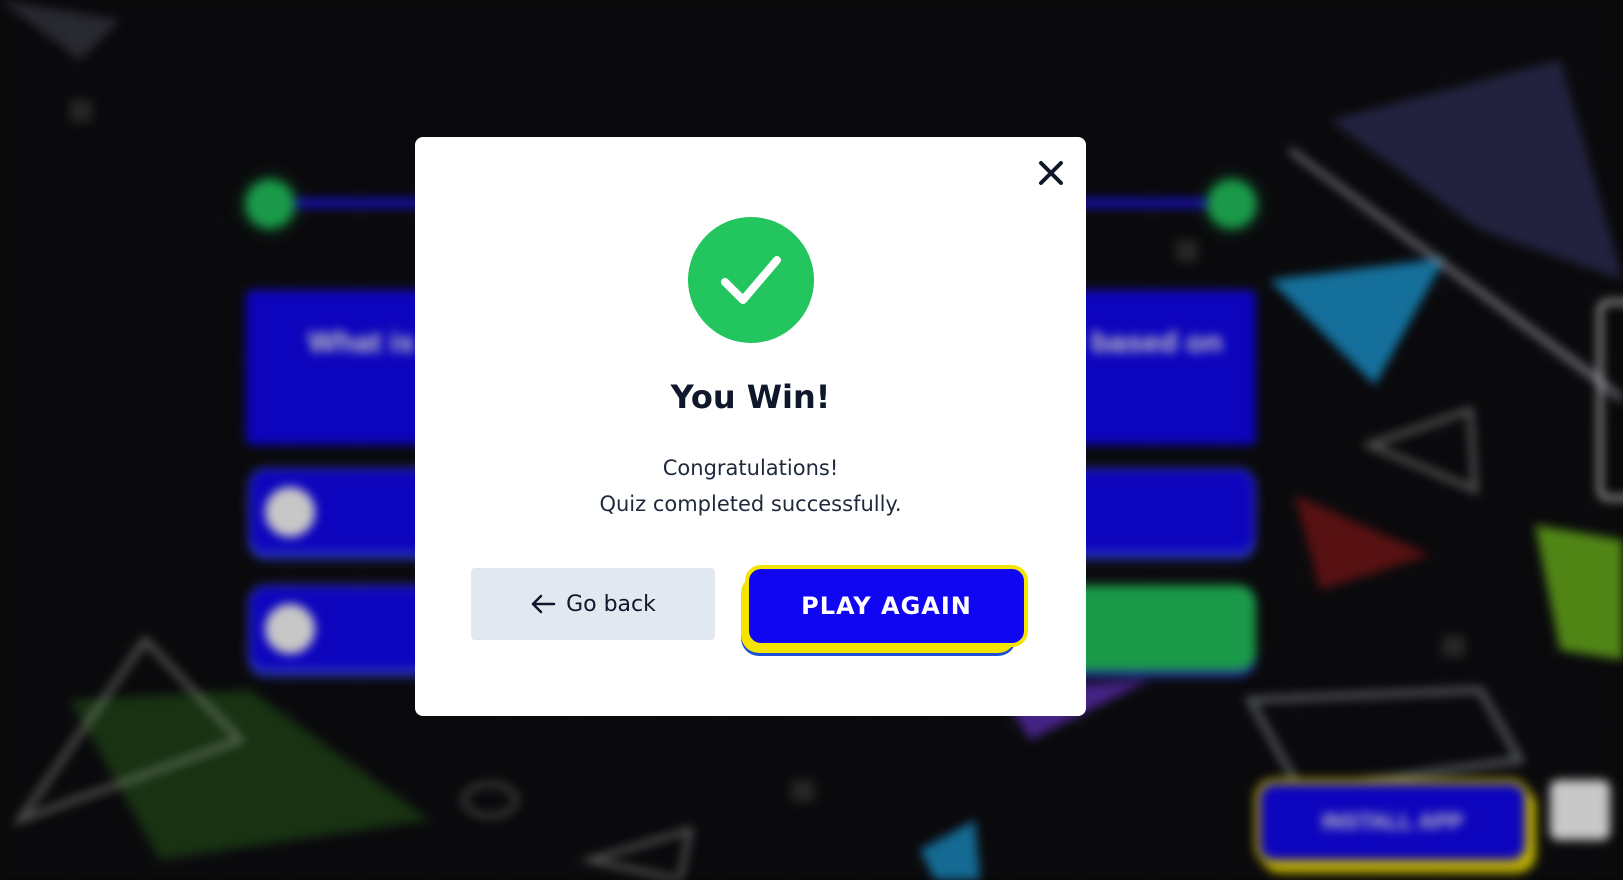 This screenshot has width=1623, height=880. I want to click on check-icon, so click(751, 280).